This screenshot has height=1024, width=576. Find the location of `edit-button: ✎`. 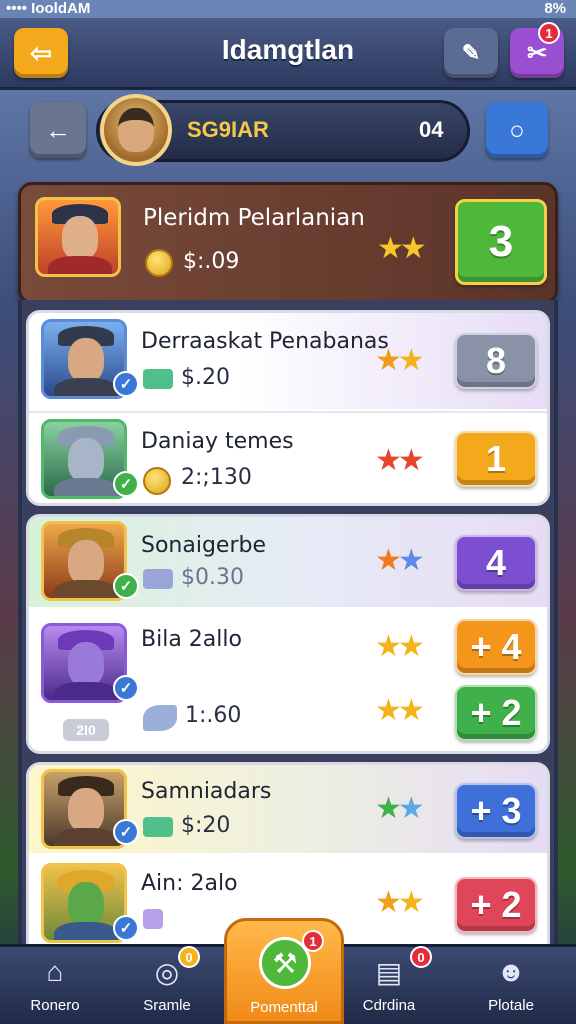

edit-button: ✎ is located at coordinates (471, 53).